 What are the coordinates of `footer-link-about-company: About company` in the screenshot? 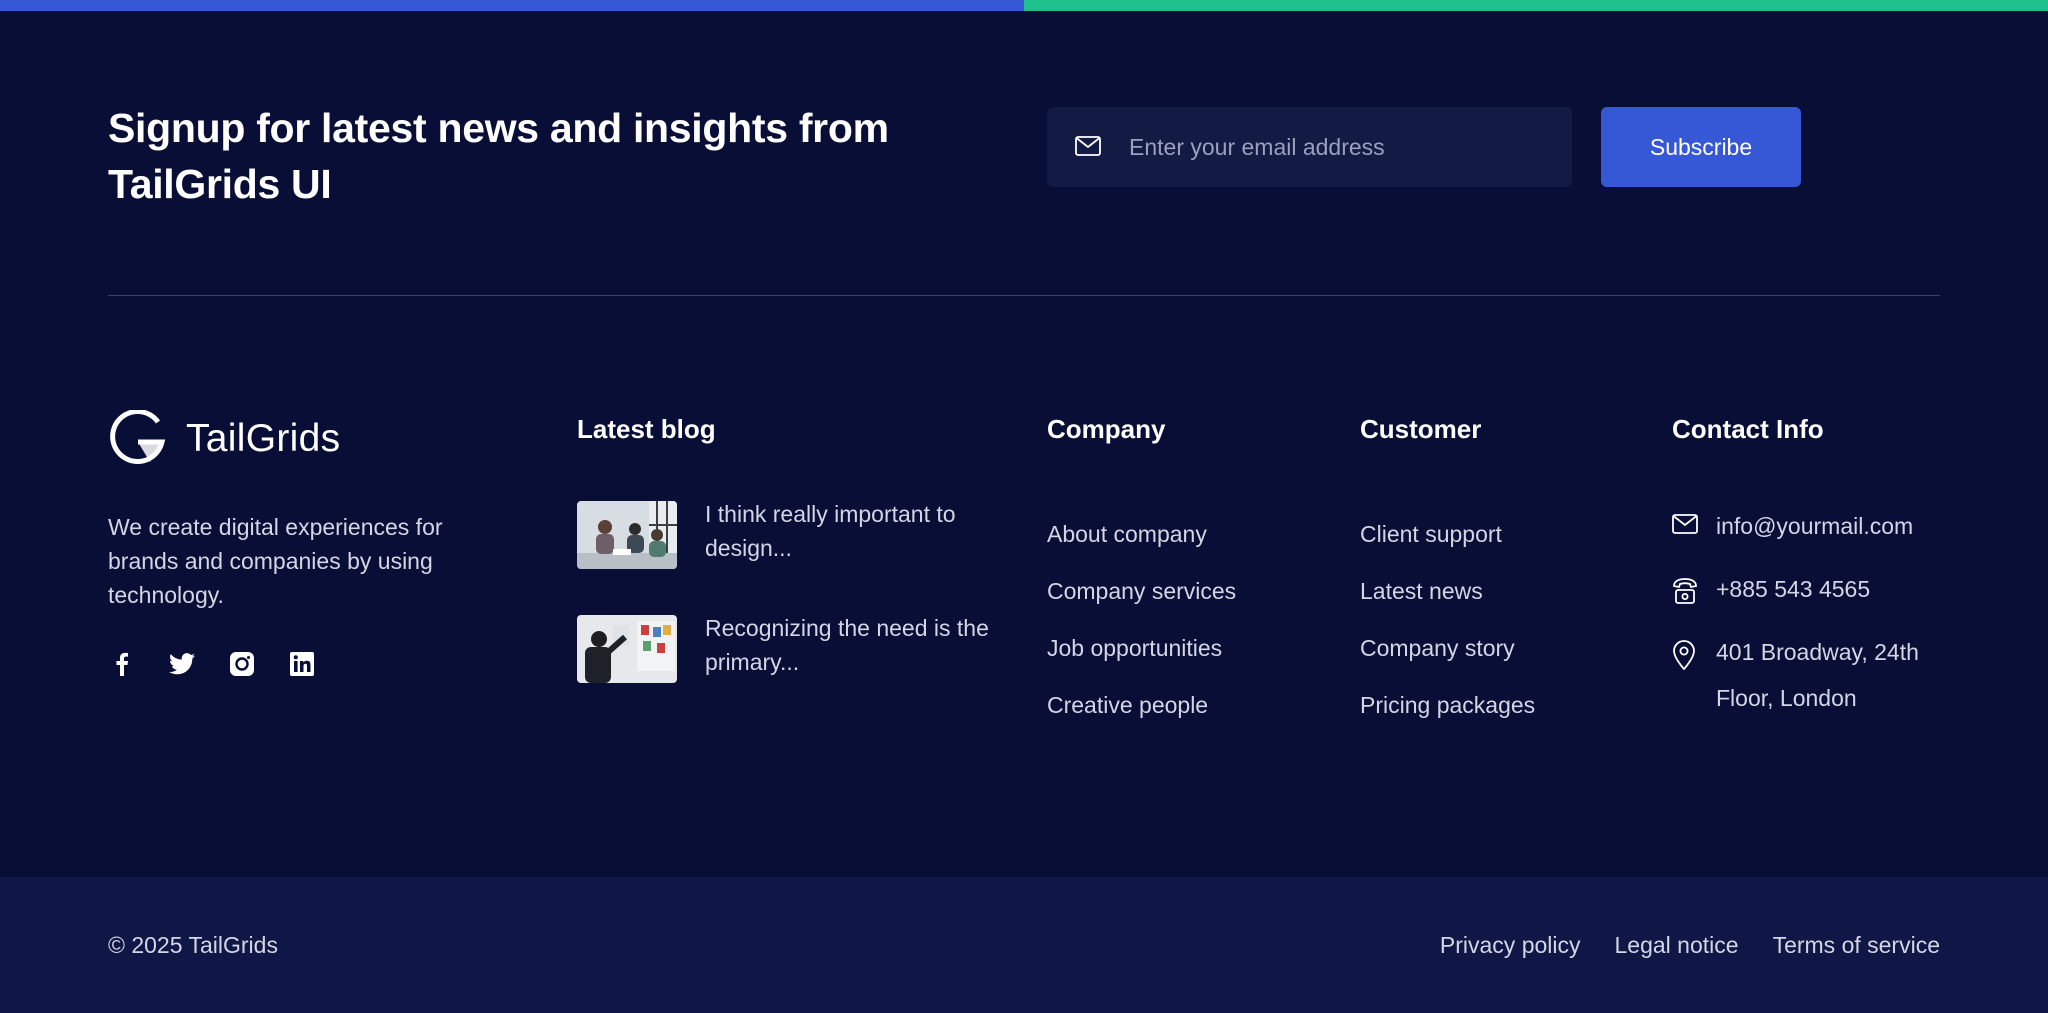 It's located at (1141, 534).